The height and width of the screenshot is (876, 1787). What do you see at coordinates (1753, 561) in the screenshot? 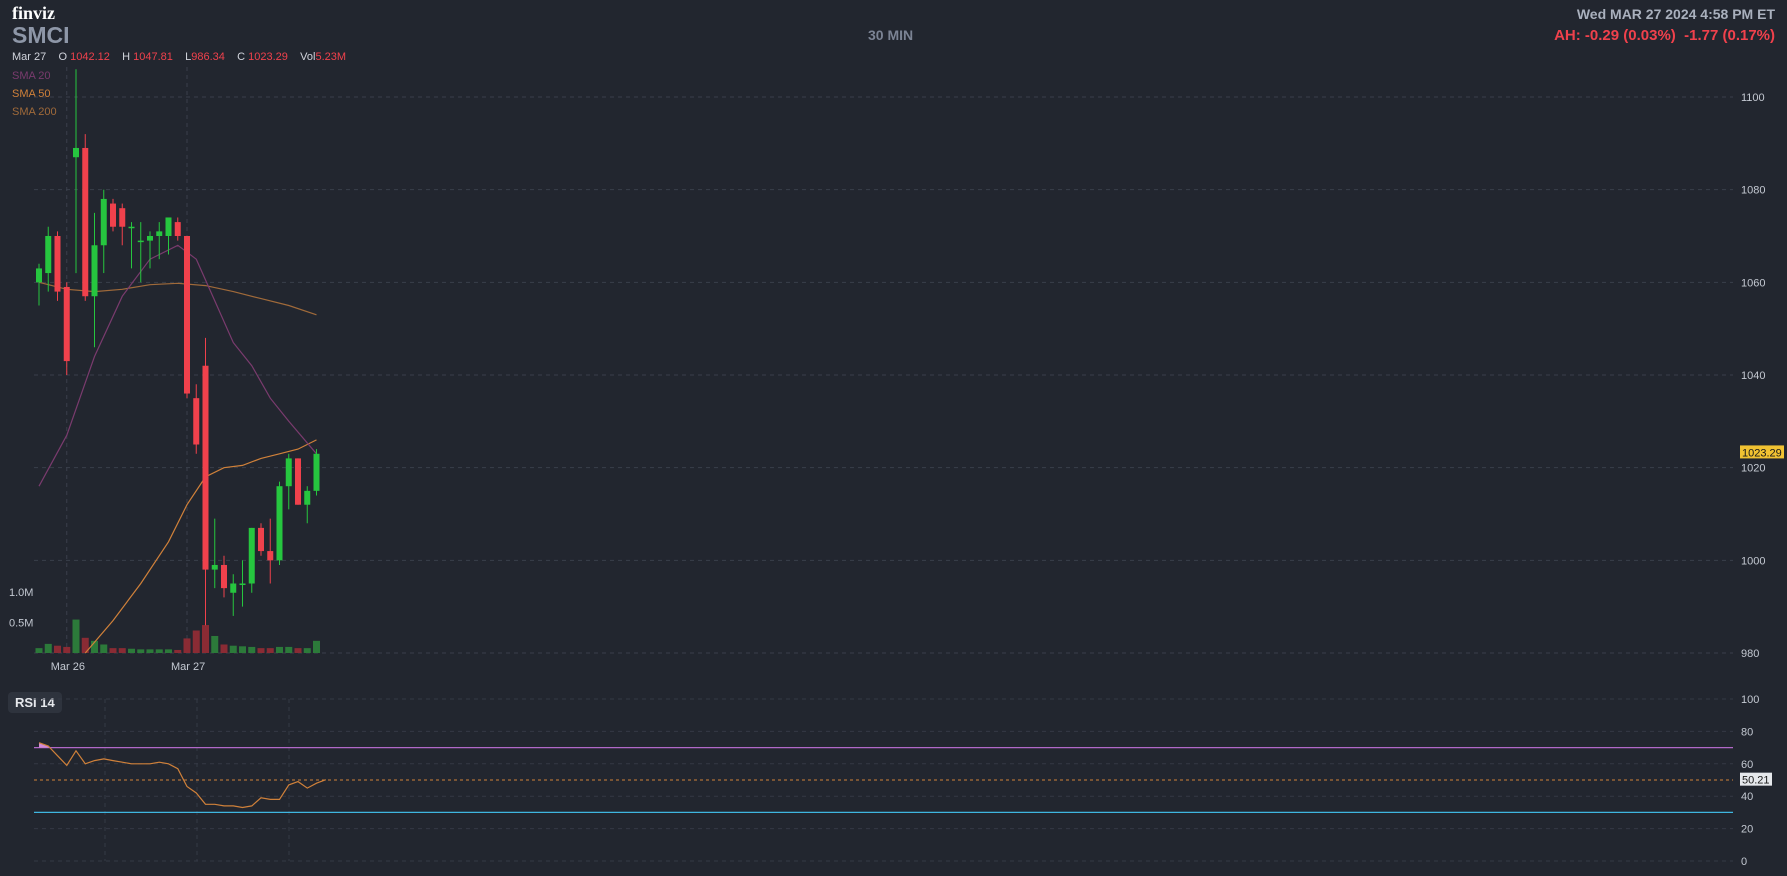
I see `price-tick-label: 1000` at bounding box center [1753, 561].